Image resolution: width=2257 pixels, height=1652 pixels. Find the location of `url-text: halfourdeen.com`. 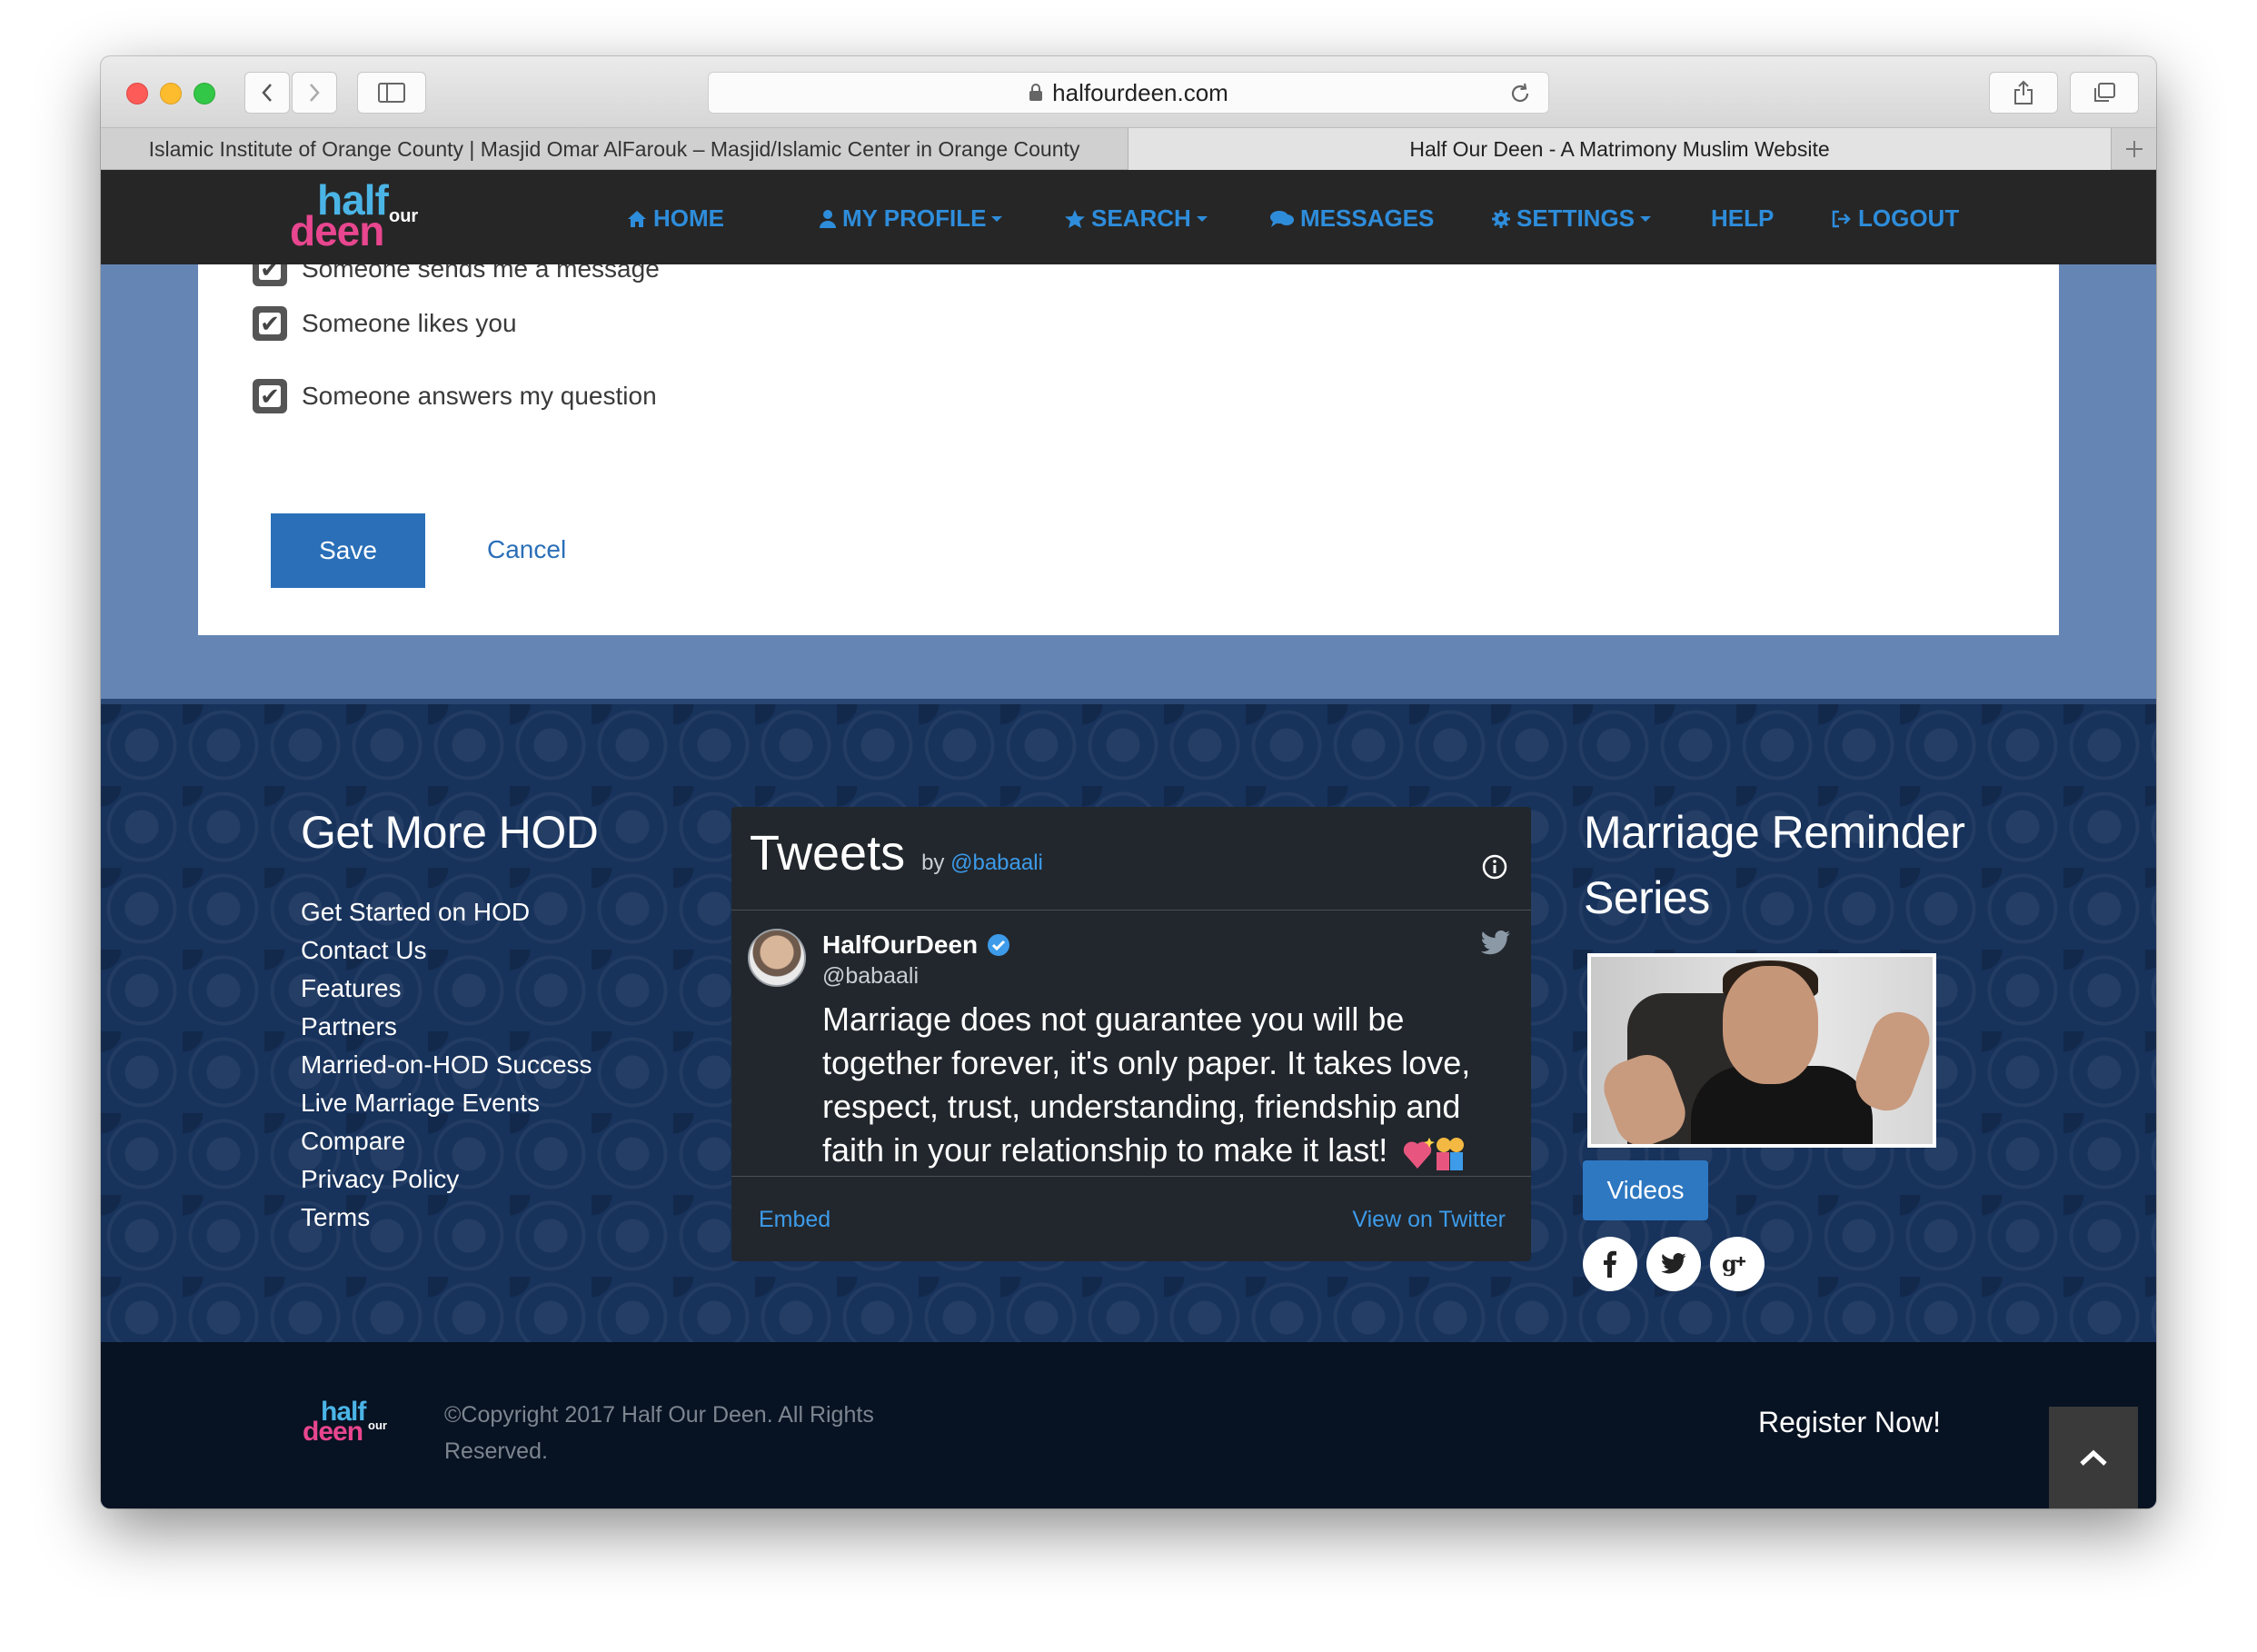

url-text: halfourdeen.com is located at coordinates (1140, 92).